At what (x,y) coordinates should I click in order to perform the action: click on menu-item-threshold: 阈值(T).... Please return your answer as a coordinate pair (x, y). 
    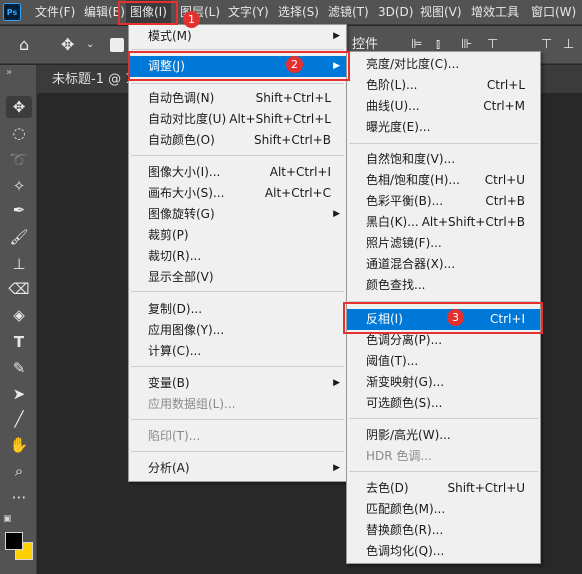
    Looking at the image, I should click on (443, 361).